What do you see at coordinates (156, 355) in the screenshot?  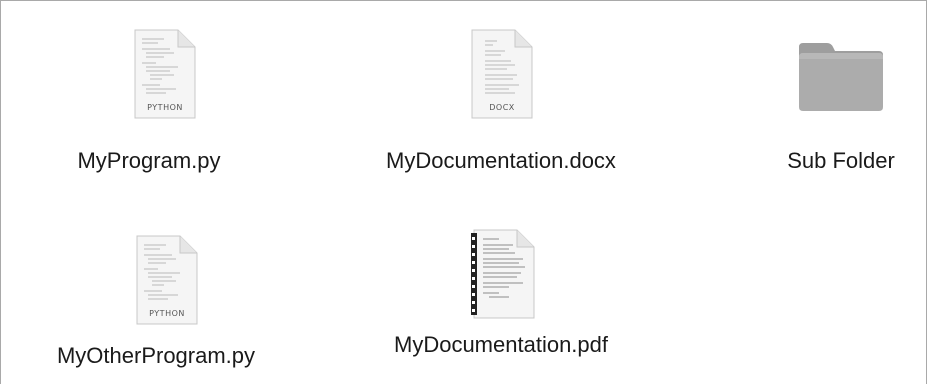 I see `file-name-label: MyOtherProgram.py` at bounding box center [156, 355].